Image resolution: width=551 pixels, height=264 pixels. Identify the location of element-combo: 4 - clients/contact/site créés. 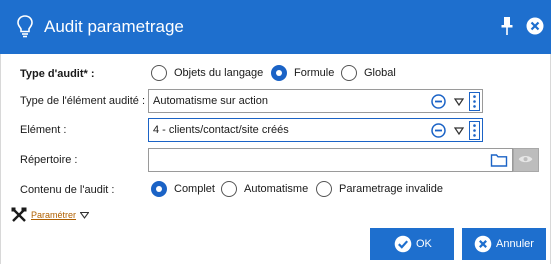
(315, 130).